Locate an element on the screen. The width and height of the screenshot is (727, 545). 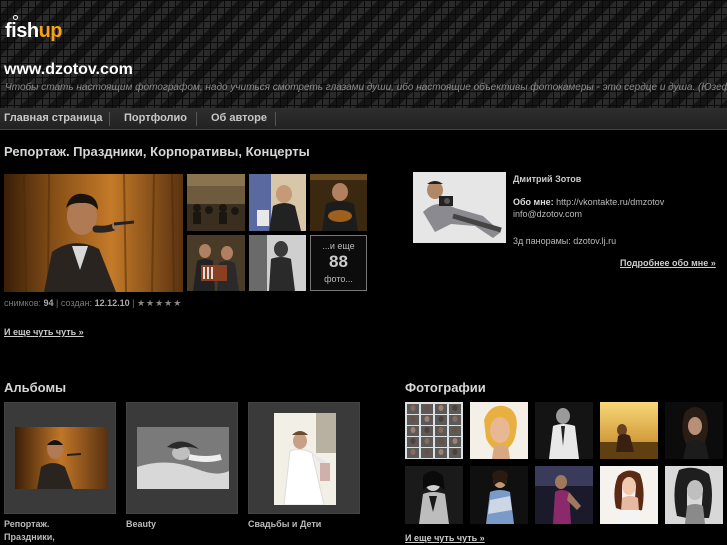
profile-name: Дмитрий Зотов is located at coordinates (547, 179).